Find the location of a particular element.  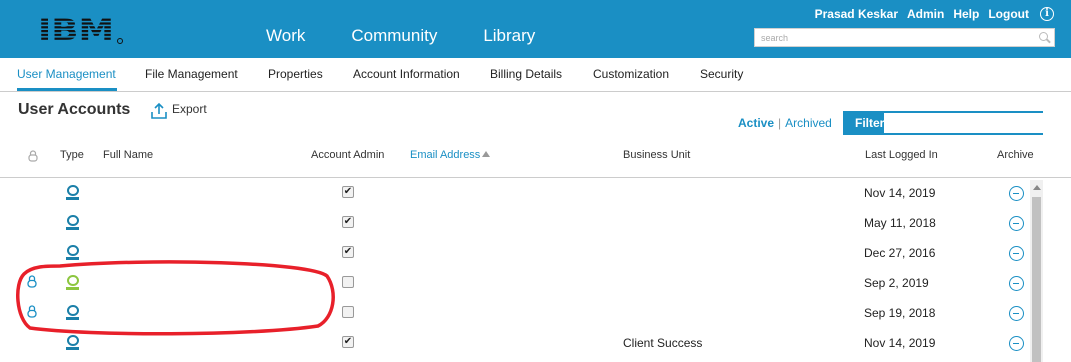

search-input is located at coordinates (890, 37).